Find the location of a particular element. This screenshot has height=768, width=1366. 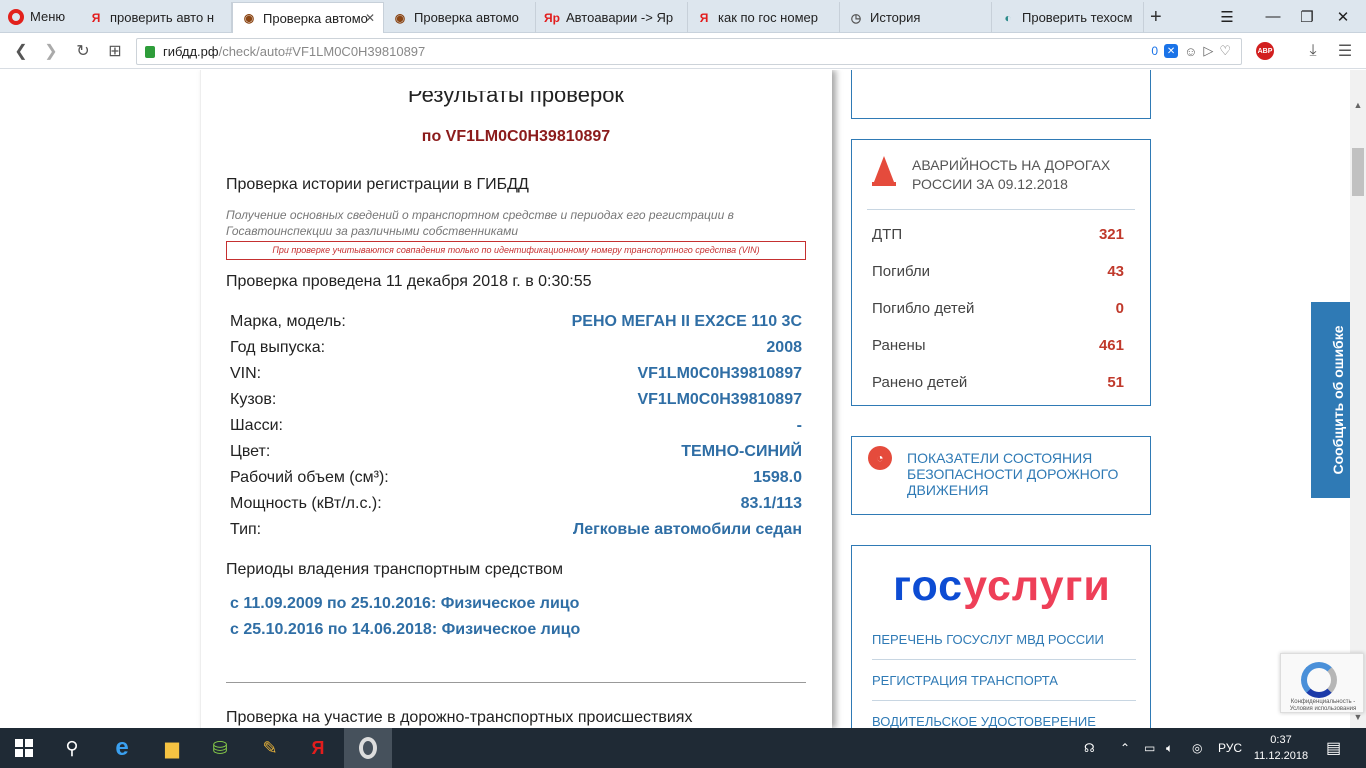

site-icon: ◐ is located at coordinates (1008, 17).